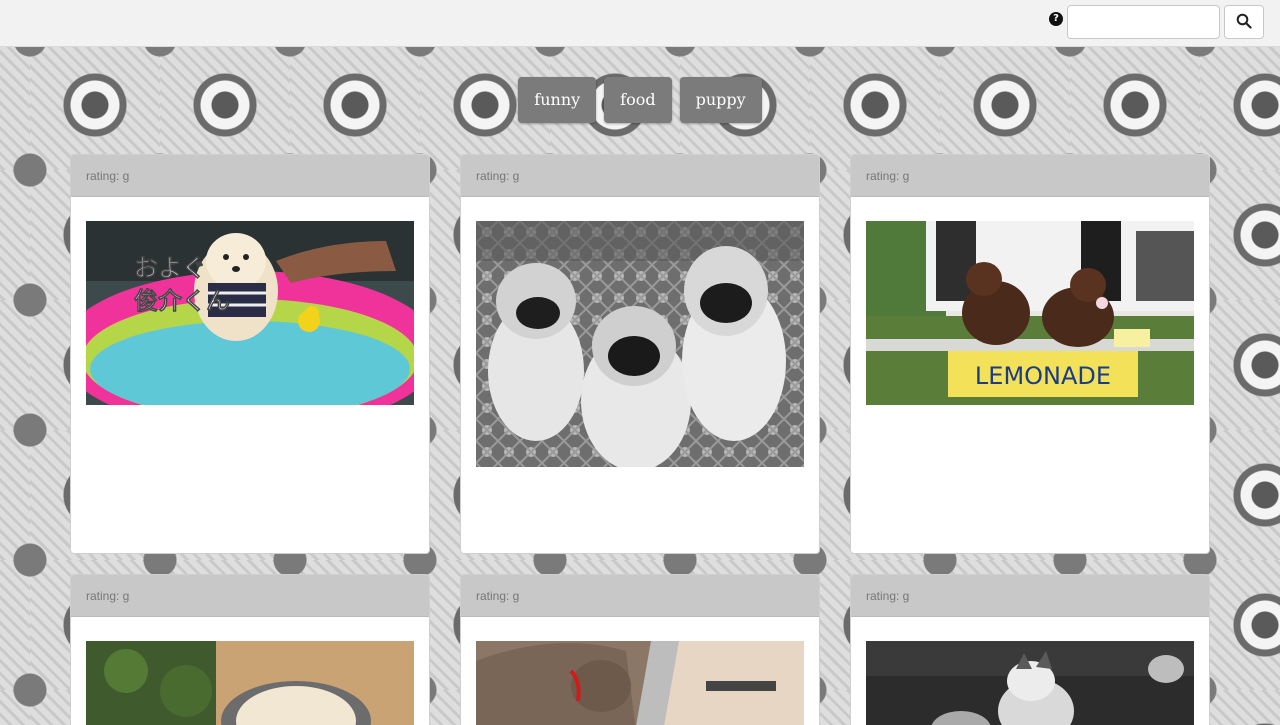 This screenshot has height=725, width=1280. What do you see at coordinates (557, 100) in the screenshot?
I see `tag-funny: funny` at bounding box center [557, 100].